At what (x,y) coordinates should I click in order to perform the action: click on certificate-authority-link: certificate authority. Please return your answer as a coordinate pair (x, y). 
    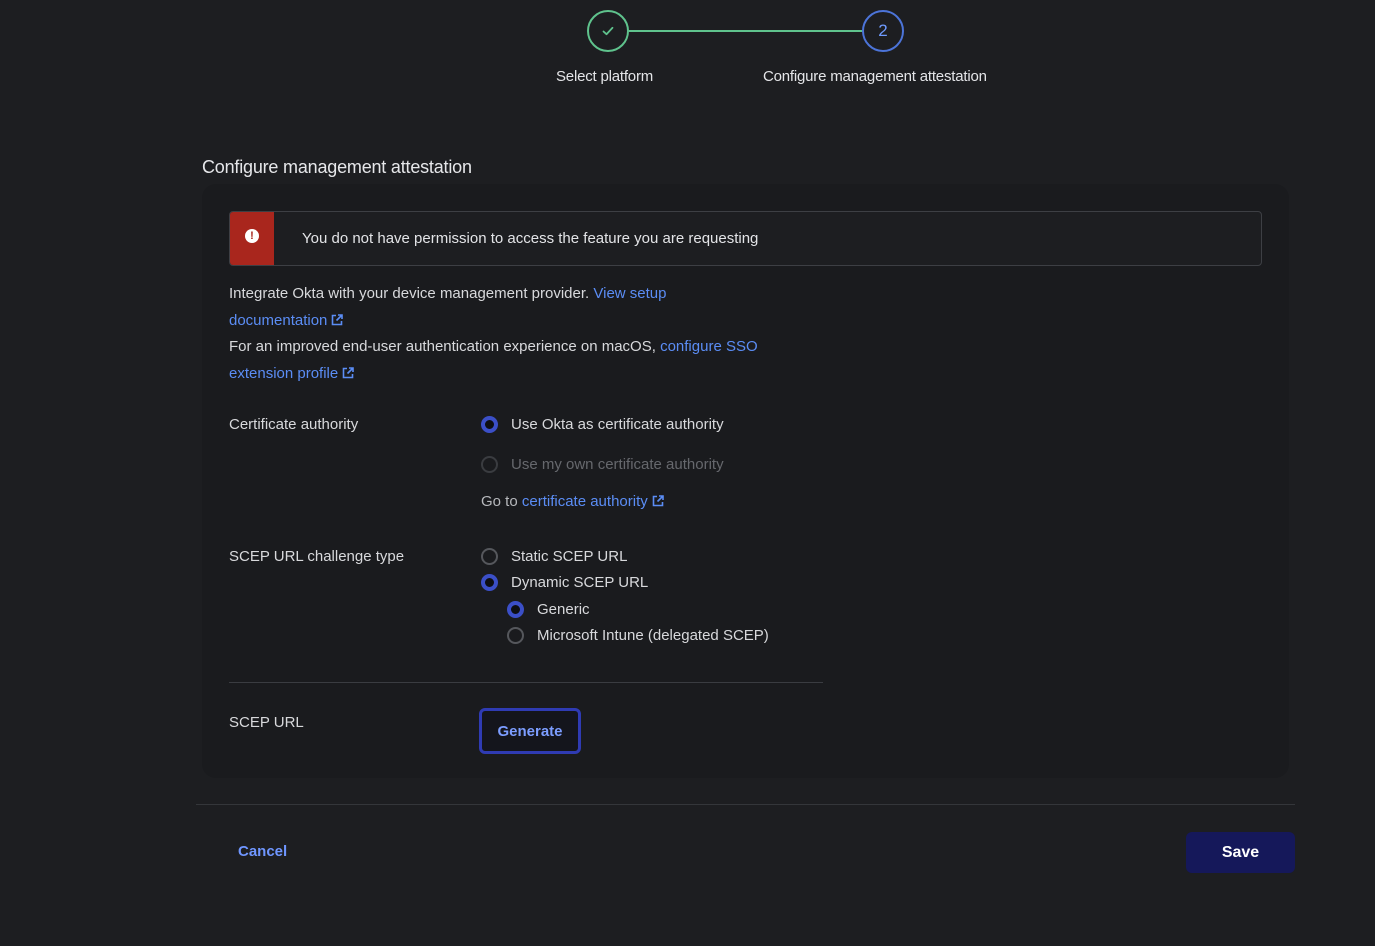
    Looking at the image, I should click on (593, 501).